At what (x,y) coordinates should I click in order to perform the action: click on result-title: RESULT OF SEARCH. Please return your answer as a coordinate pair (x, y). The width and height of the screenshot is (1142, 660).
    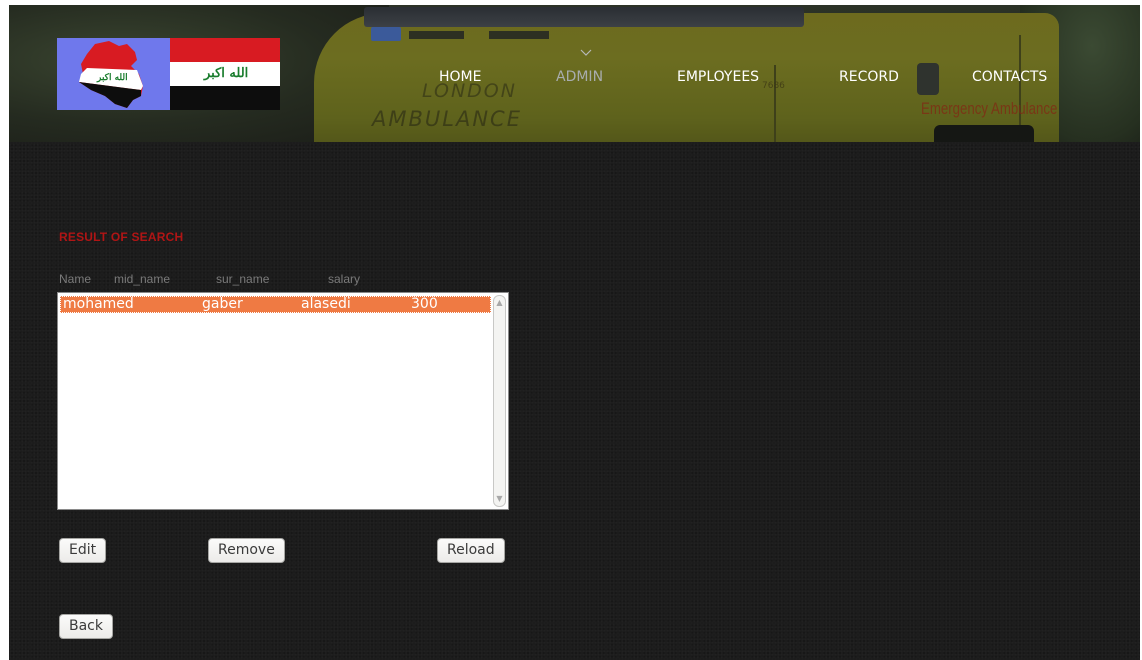
    Looking at the image, I should click on (121, 237).